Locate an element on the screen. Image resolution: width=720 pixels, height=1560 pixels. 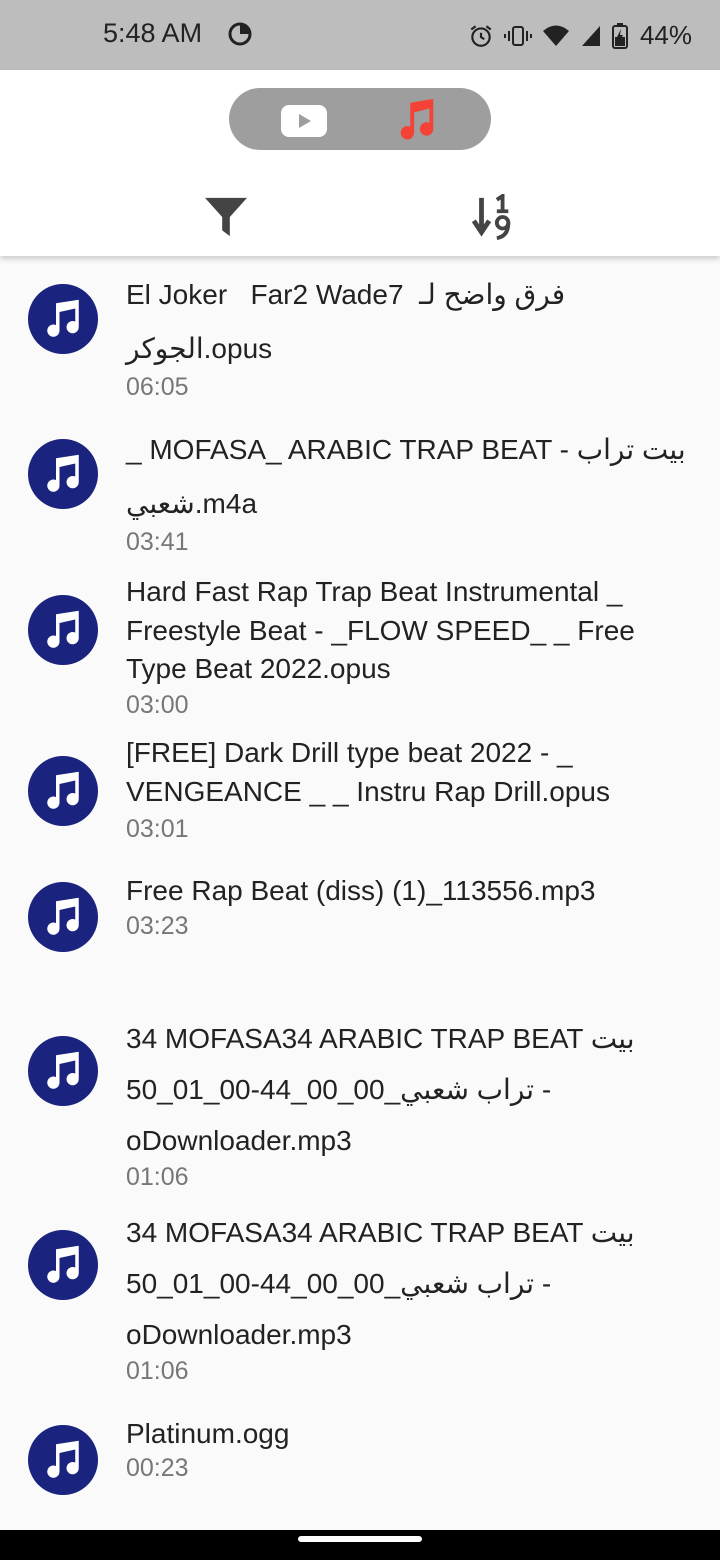
signal-icon is located at coordinates (590, 35).